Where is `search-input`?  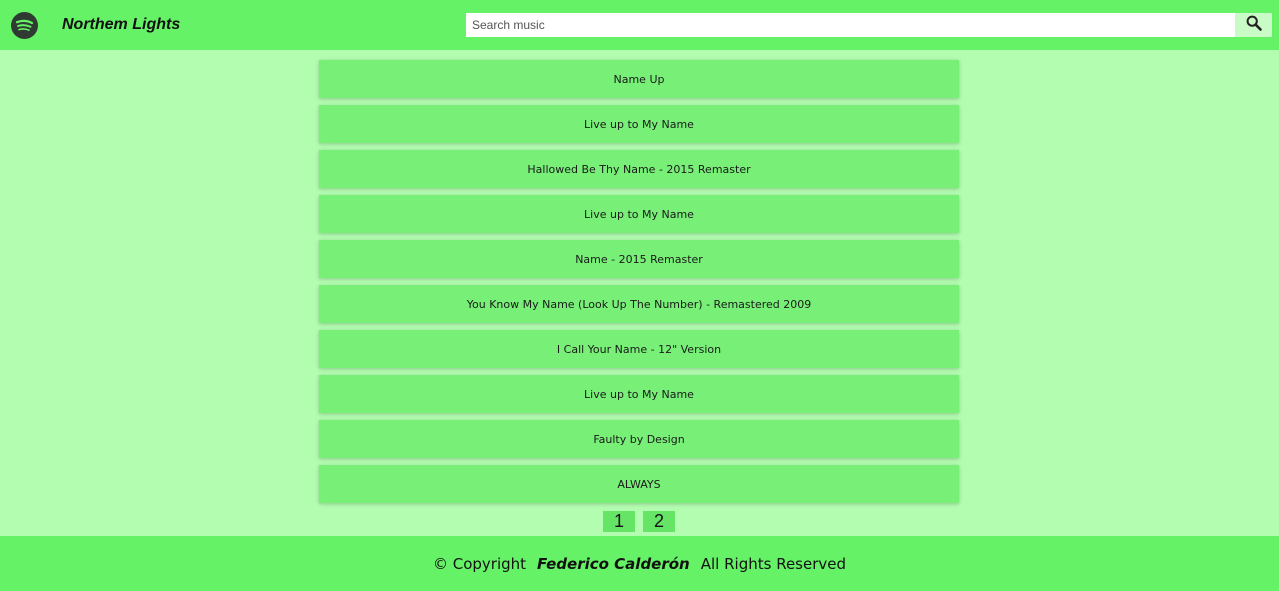
search-input is located at coordinates (850, 25).